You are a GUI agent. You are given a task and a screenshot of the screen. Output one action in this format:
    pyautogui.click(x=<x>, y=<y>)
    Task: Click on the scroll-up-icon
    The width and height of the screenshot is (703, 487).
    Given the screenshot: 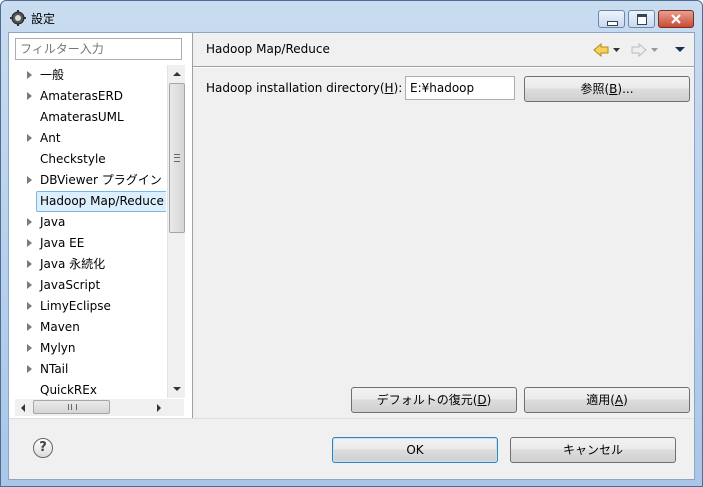 What is the action you would take?
    pyautogui.click(x=177, y=74)
    